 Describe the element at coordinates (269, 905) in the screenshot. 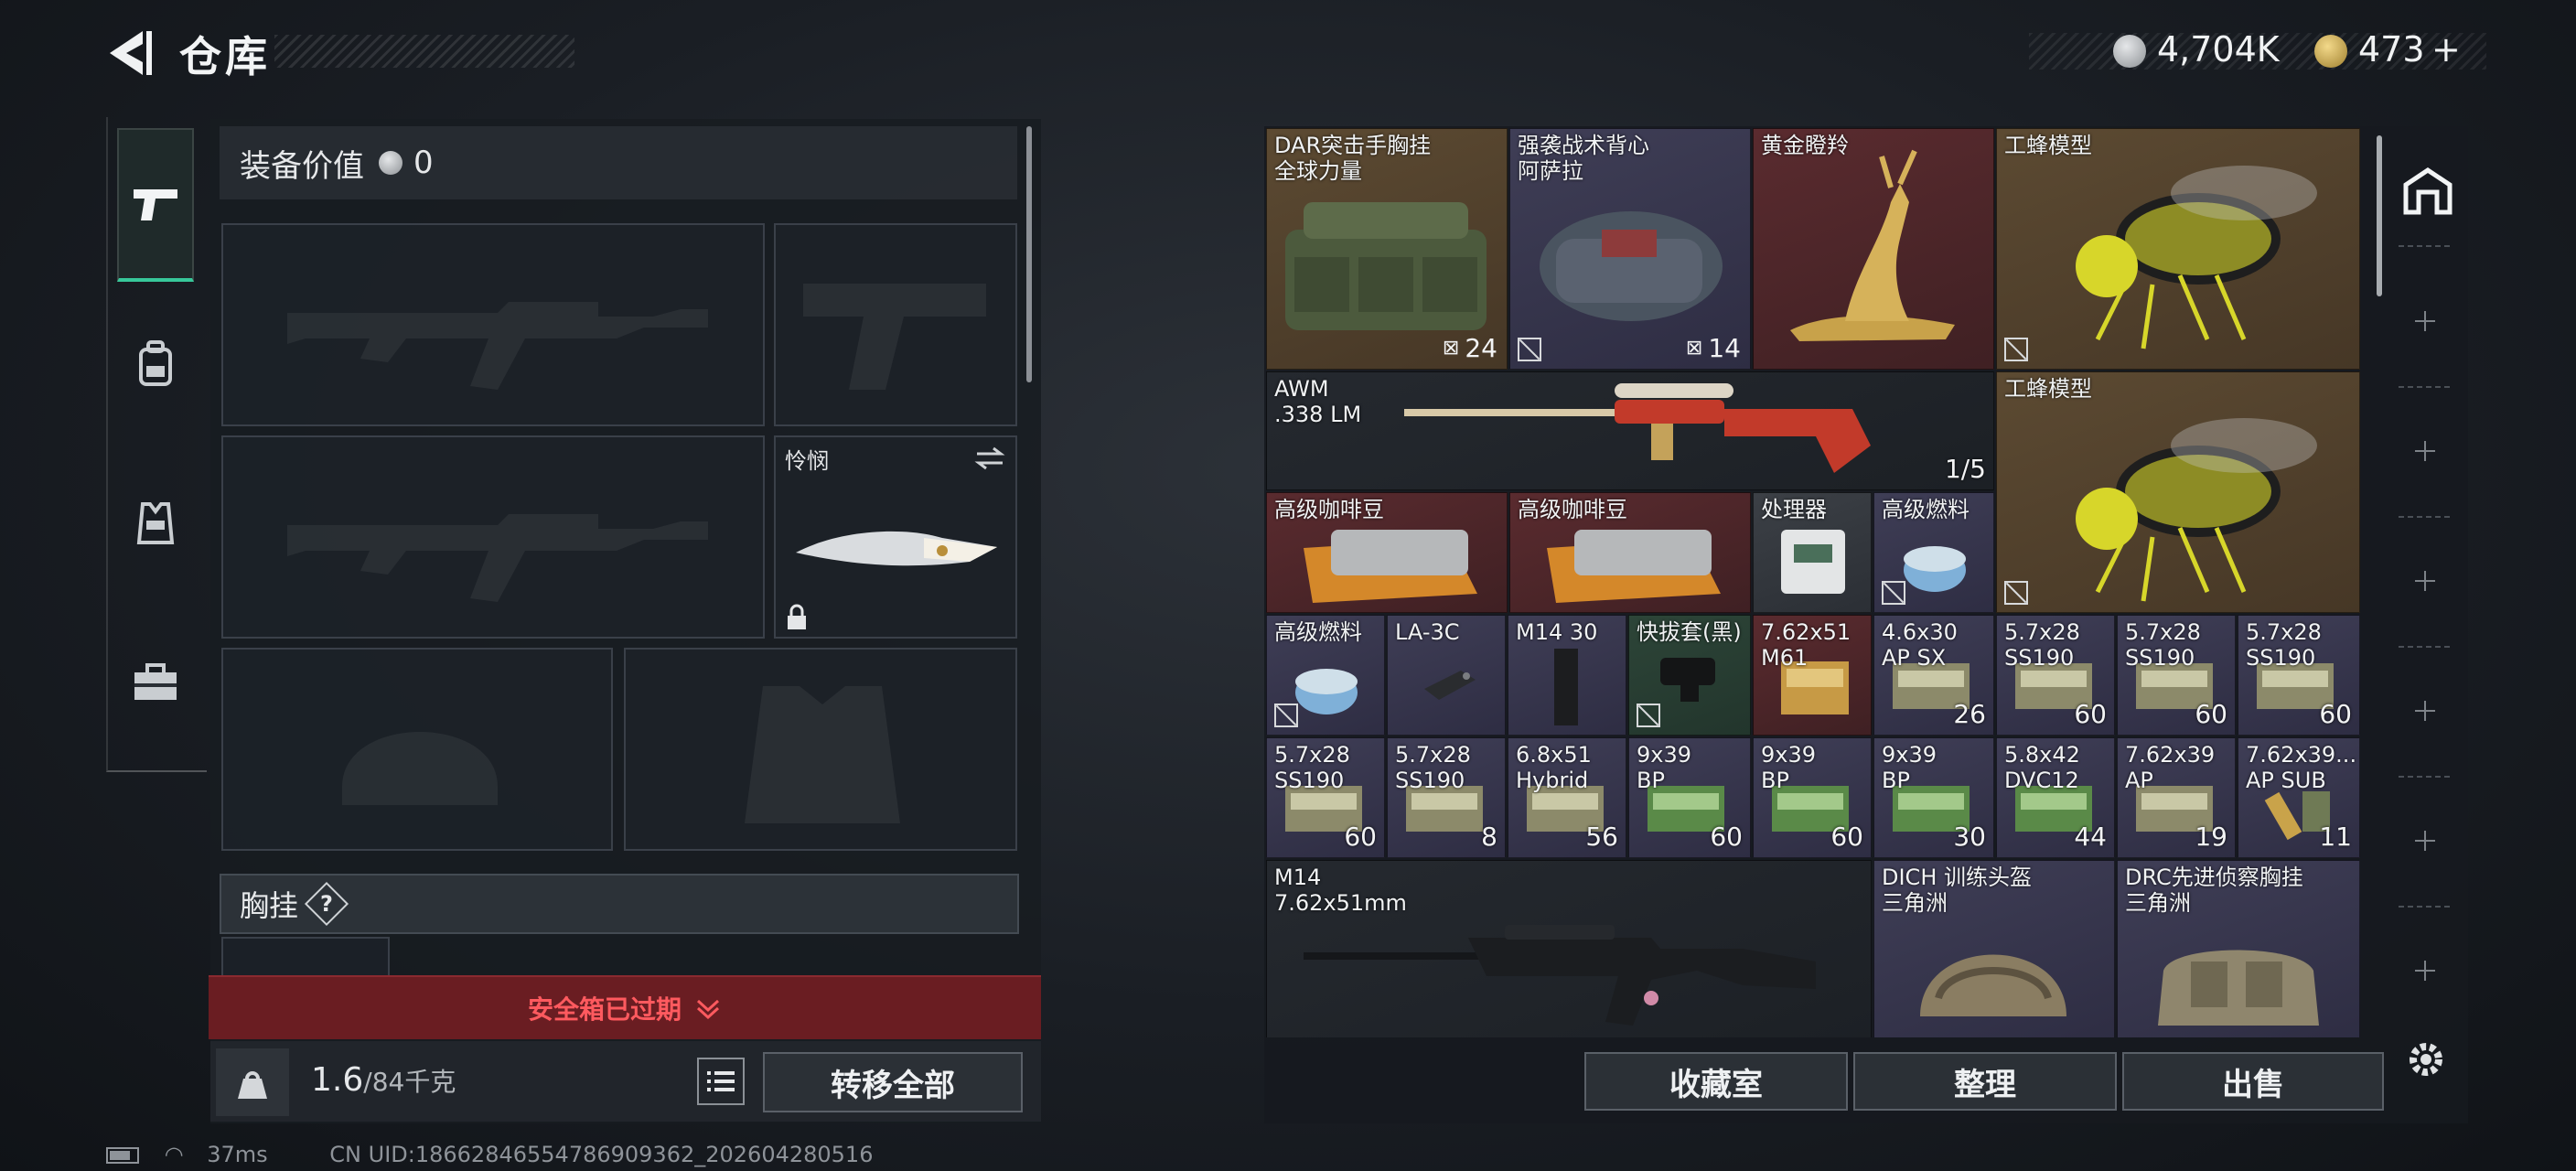

I see `chest-label: 胸挂` at that location.